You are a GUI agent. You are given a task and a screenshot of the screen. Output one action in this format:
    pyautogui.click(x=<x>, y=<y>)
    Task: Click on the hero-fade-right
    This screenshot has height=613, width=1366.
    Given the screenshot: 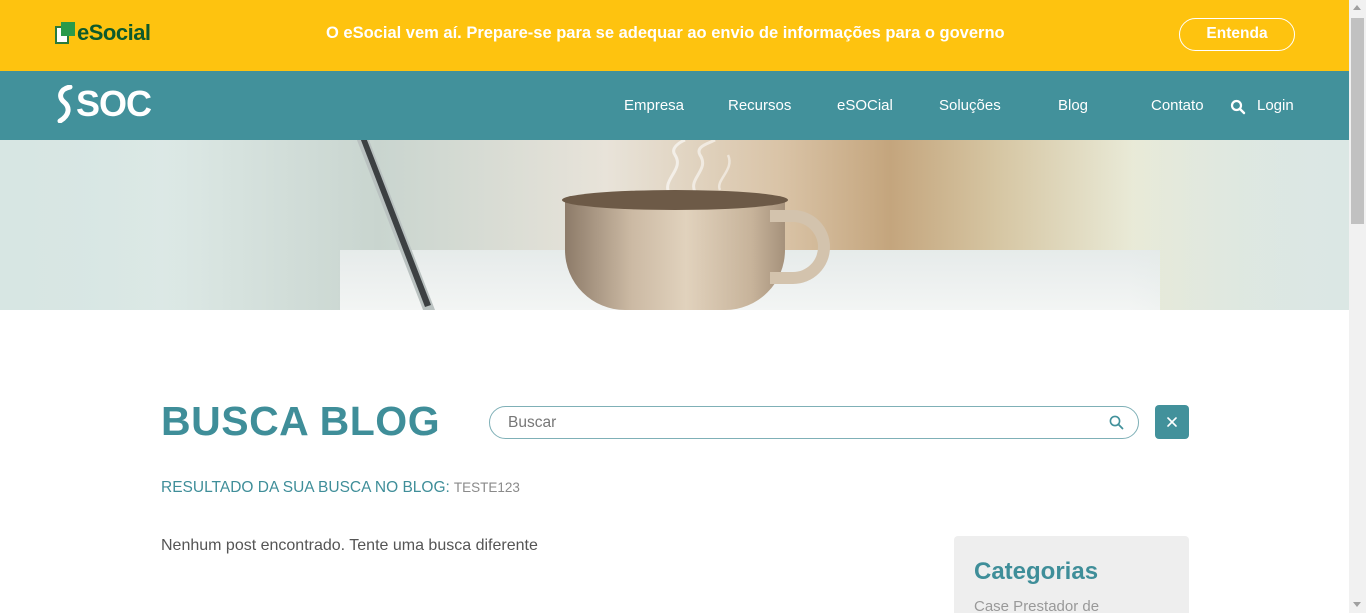 What is the action you would take?
    pyautogui.click(x=1239, y=225)
    